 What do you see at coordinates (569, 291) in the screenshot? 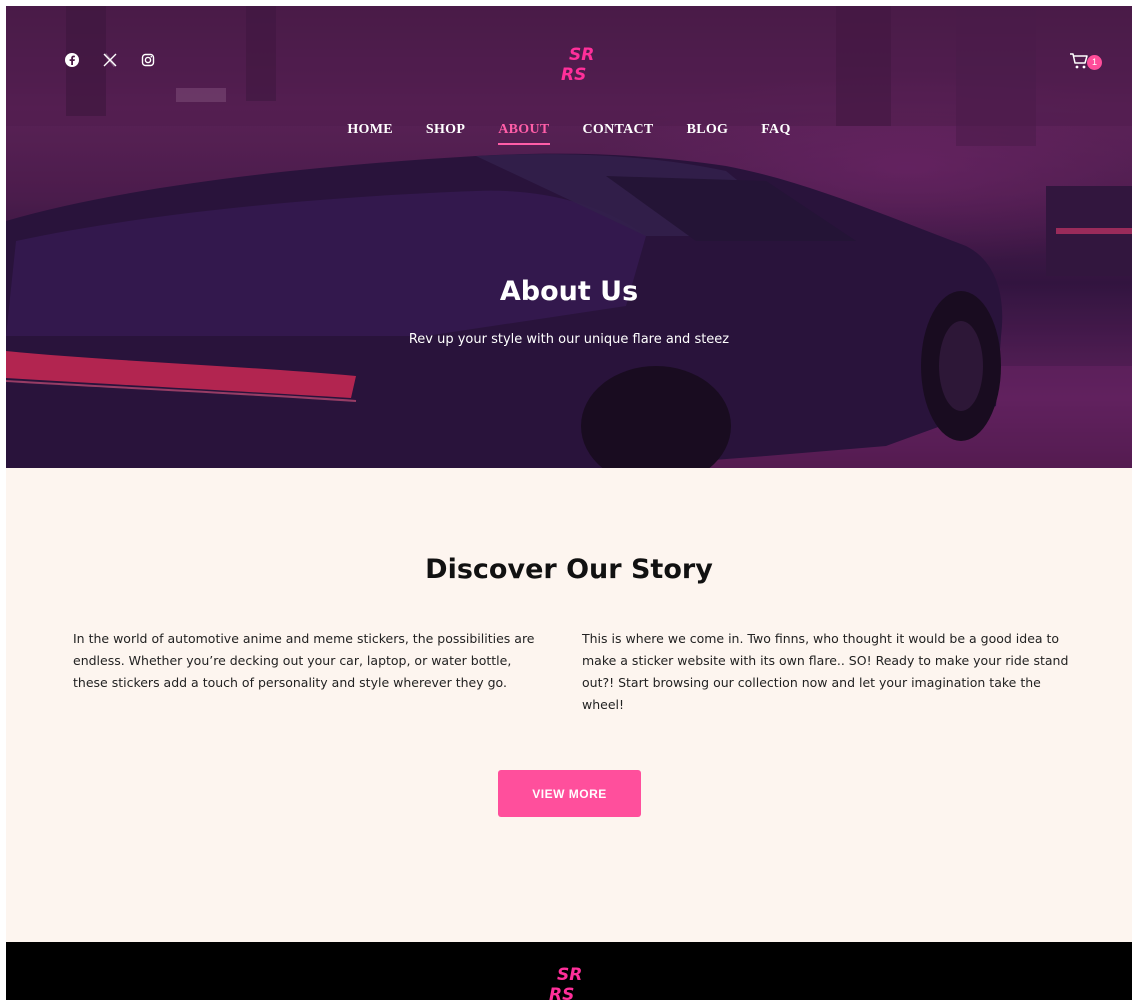
I see `page-title: About Us` at bounding box center [569, 291].